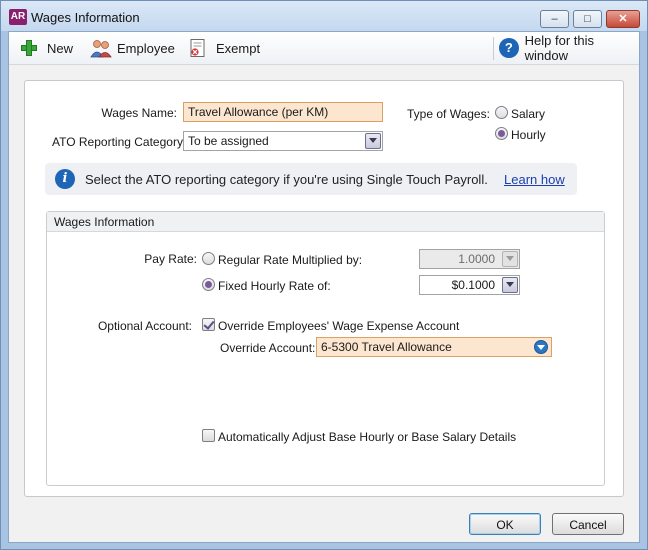 Image resolution: width=648 pixels, height=550 pixels. I want to click on salary-radio, so click(501, 112).